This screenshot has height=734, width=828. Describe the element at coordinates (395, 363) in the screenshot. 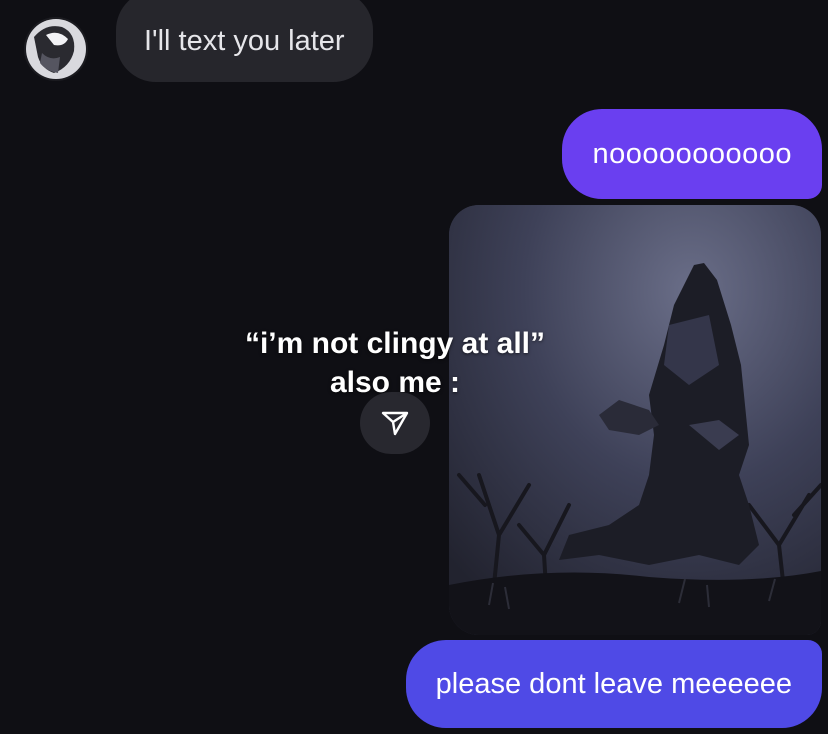

I see `image-overlay-caption: “i’m not clingy at all” also me :` at that location.